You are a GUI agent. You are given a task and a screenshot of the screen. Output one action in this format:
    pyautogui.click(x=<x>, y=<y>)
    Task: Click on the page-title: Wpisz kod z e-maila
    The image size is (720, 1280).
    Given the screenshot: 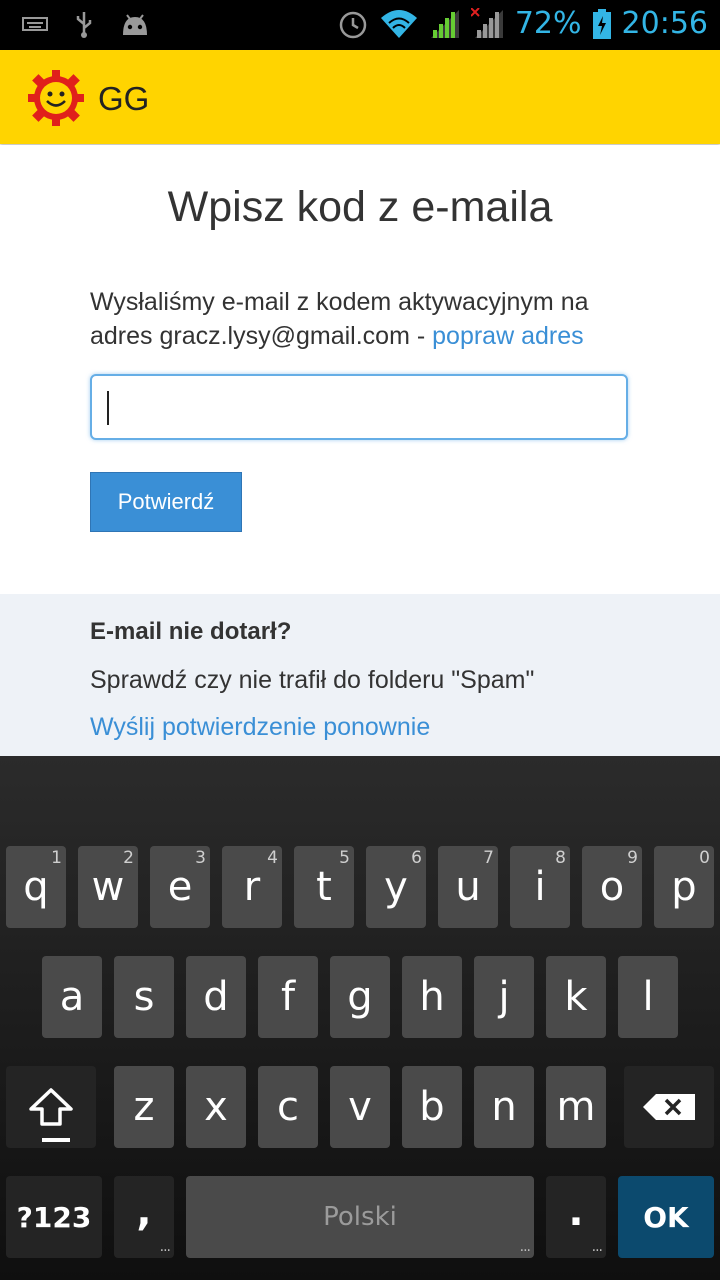 What is the action you would take?
    pyautogui.click(x=360, y=207)
    